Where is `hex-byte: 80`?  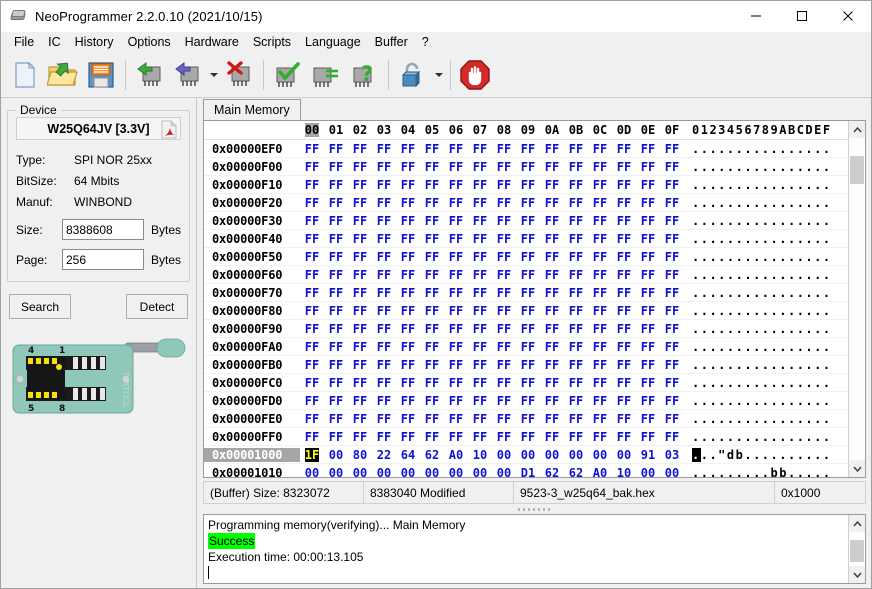
hex-byte: 80 is located at coordinates (360, 455).